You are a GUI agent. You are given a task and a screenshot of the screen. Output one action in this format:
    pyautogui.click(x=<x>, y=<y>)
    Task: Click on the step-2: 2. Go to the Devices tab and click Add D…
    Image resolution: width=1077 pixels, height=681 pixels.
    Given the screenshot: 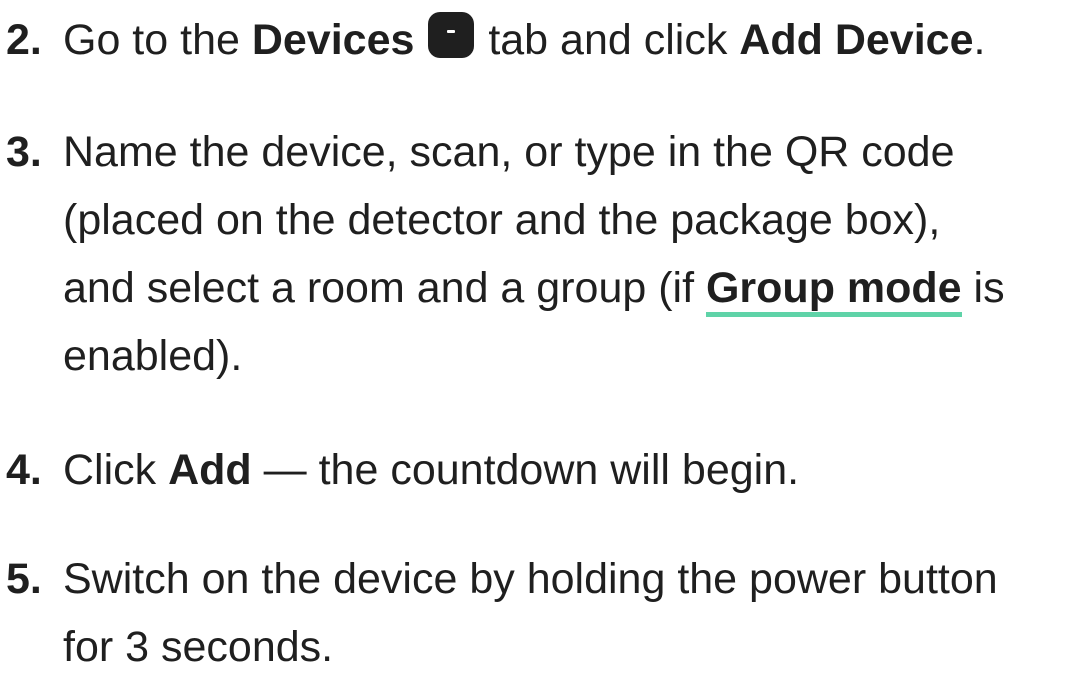 What is the action you would take?
    pyautogui.click(x=538, y=40)
    